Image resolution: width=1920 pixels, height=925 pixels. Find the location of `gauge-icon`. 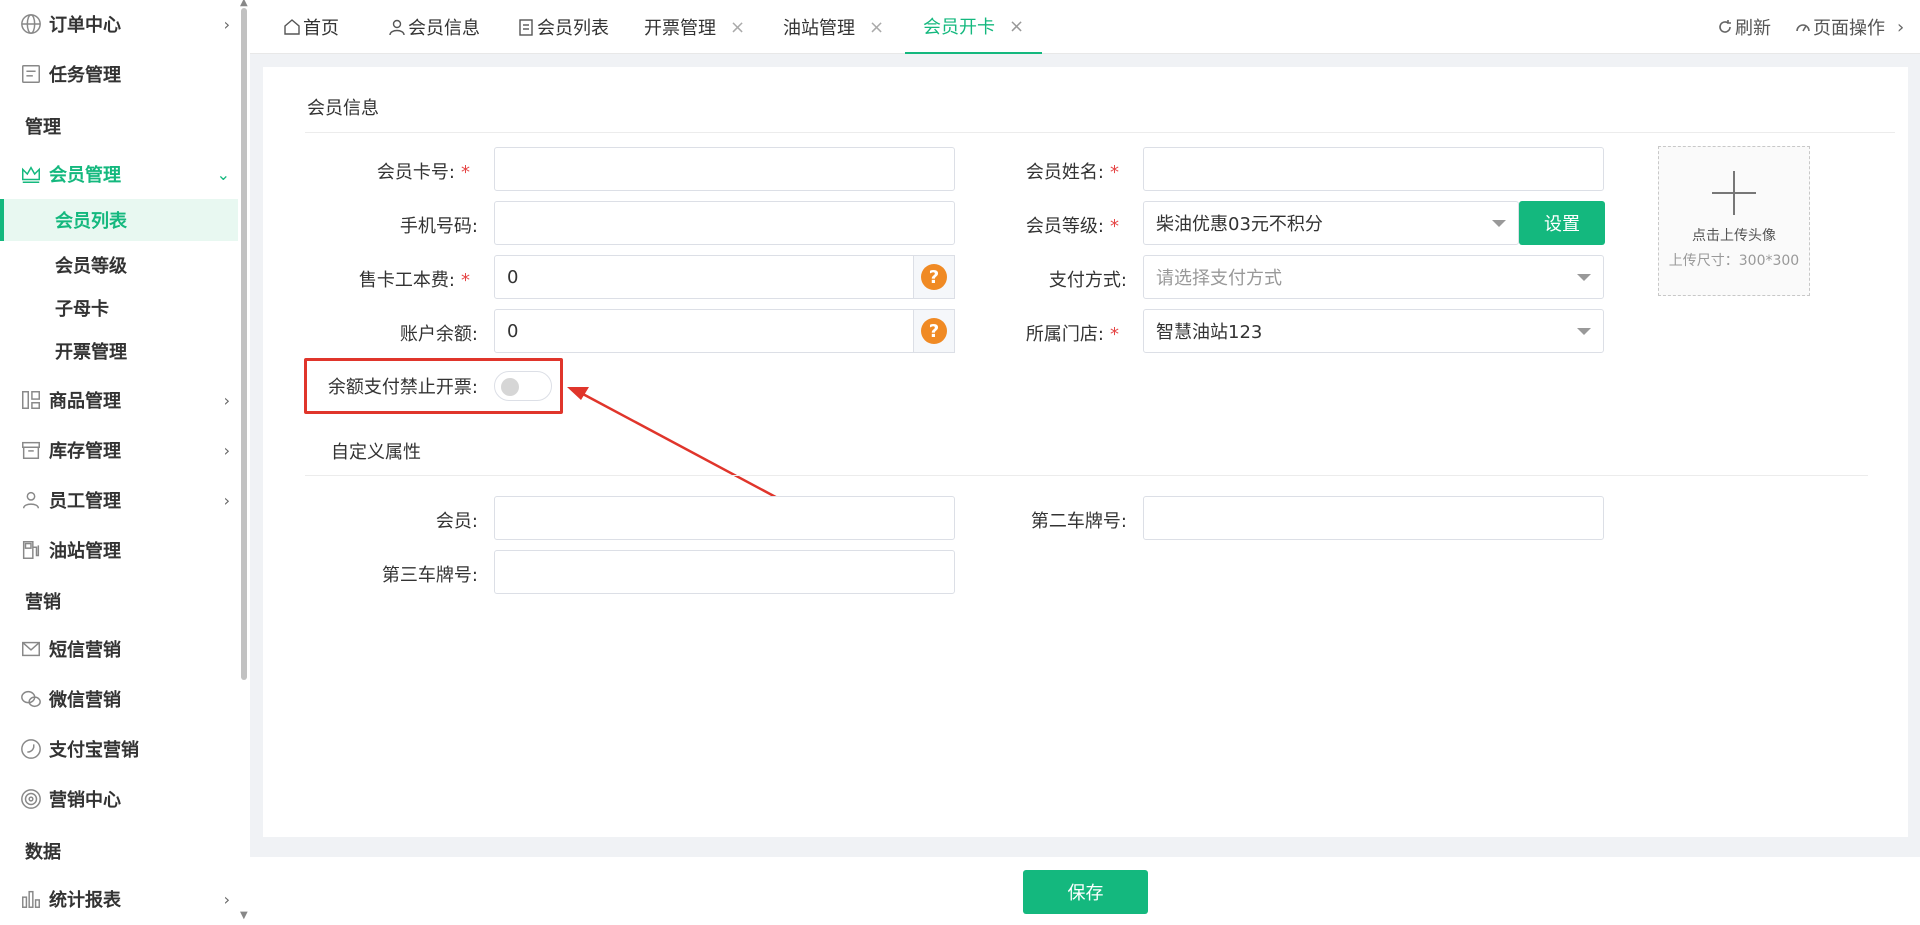

gauge-icon is located at coordinates (1803, 28).